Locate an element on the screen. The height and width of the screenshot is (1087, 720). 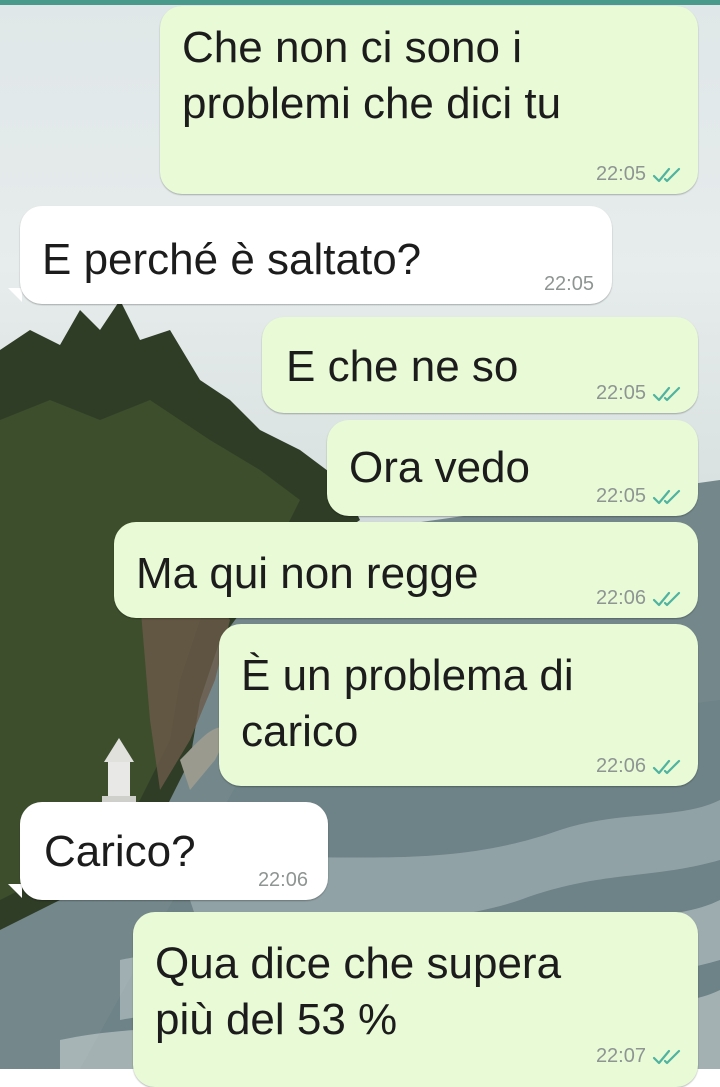
message-bubble-outgoing: Qua dice che supera più del 53 % 22:07 is located at coordinates (415, 999).